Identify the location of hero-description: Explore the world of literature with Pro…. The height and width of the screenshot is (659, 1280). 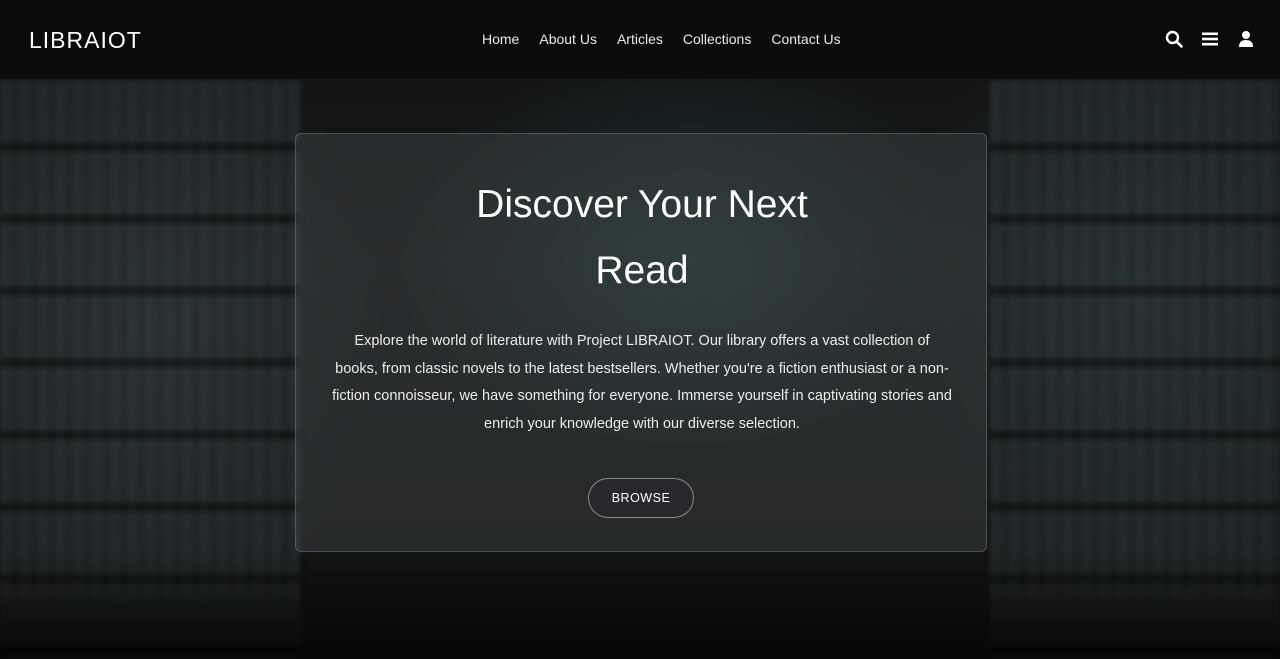
(642, 382).